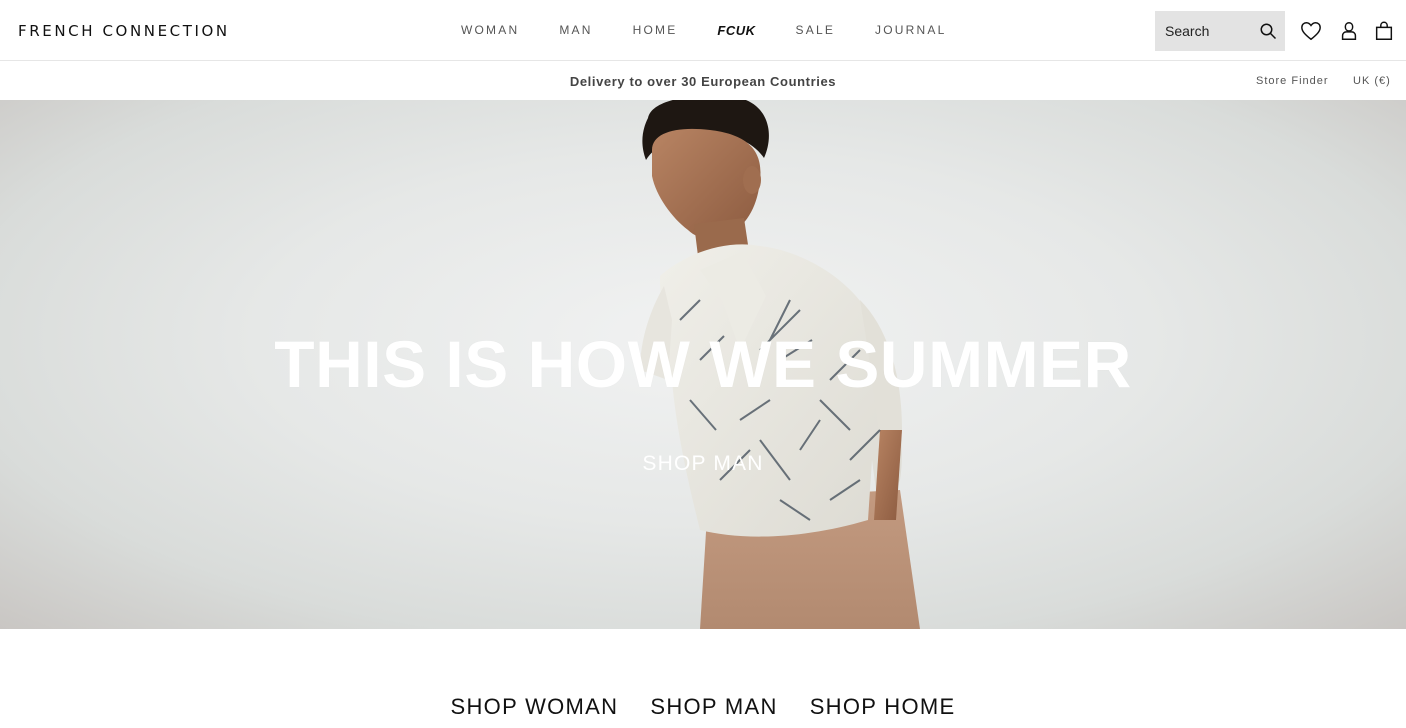 The width and height of the screenshot is (1406, 728). I want to click on shop-woman-link: SHOP WOMAN, so click(535, 707).